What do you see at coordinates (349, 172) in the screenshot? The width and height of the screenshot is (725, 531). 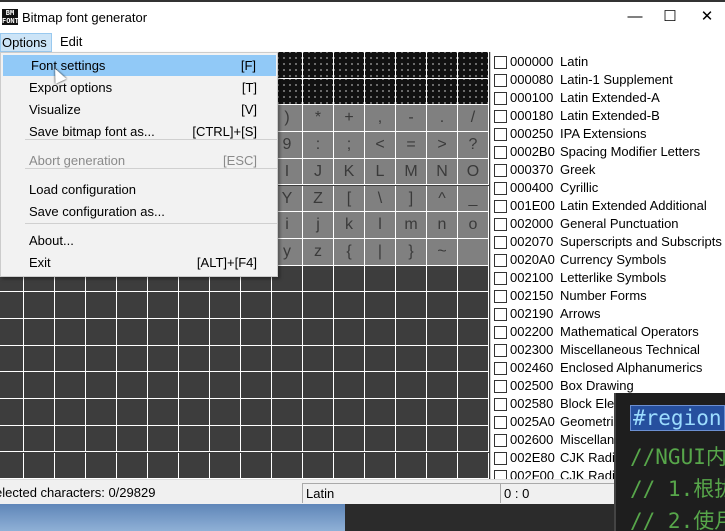 I see `char-cell: K` at bounding box center [349, 172].